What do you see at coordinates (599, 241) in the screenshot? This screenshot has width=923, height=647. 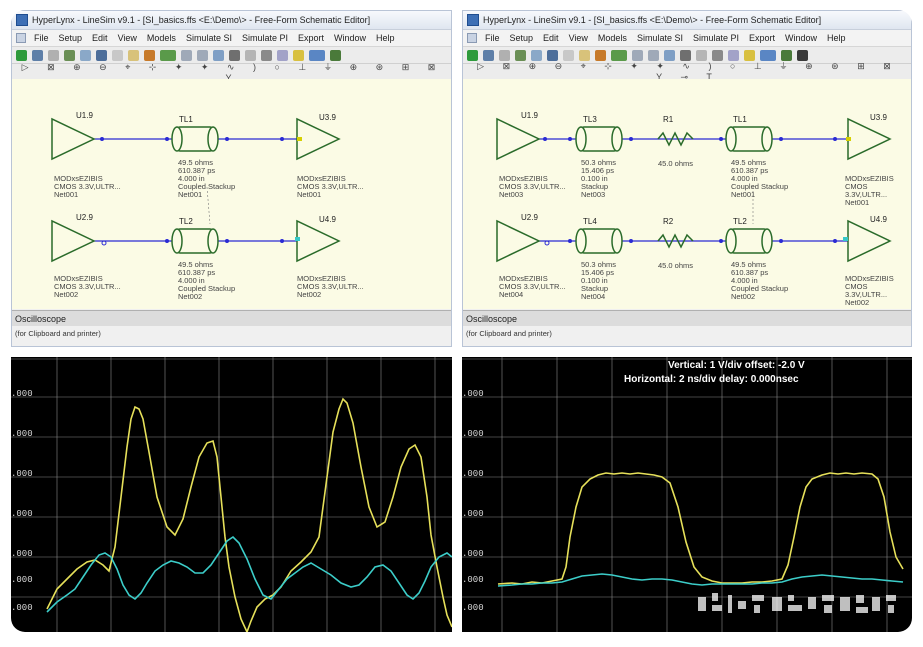 I see `tl4-transmission-line` at bounding box center [599, 241].